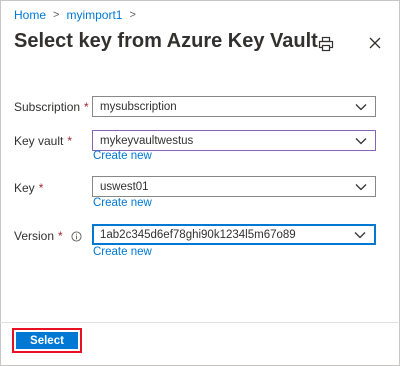 This screenshot has height=366, width=400. What do you see at coordinates (122, 252) in the screenshot?
I see `version-create-new-link: Create new` at bounding box center [122, 252].